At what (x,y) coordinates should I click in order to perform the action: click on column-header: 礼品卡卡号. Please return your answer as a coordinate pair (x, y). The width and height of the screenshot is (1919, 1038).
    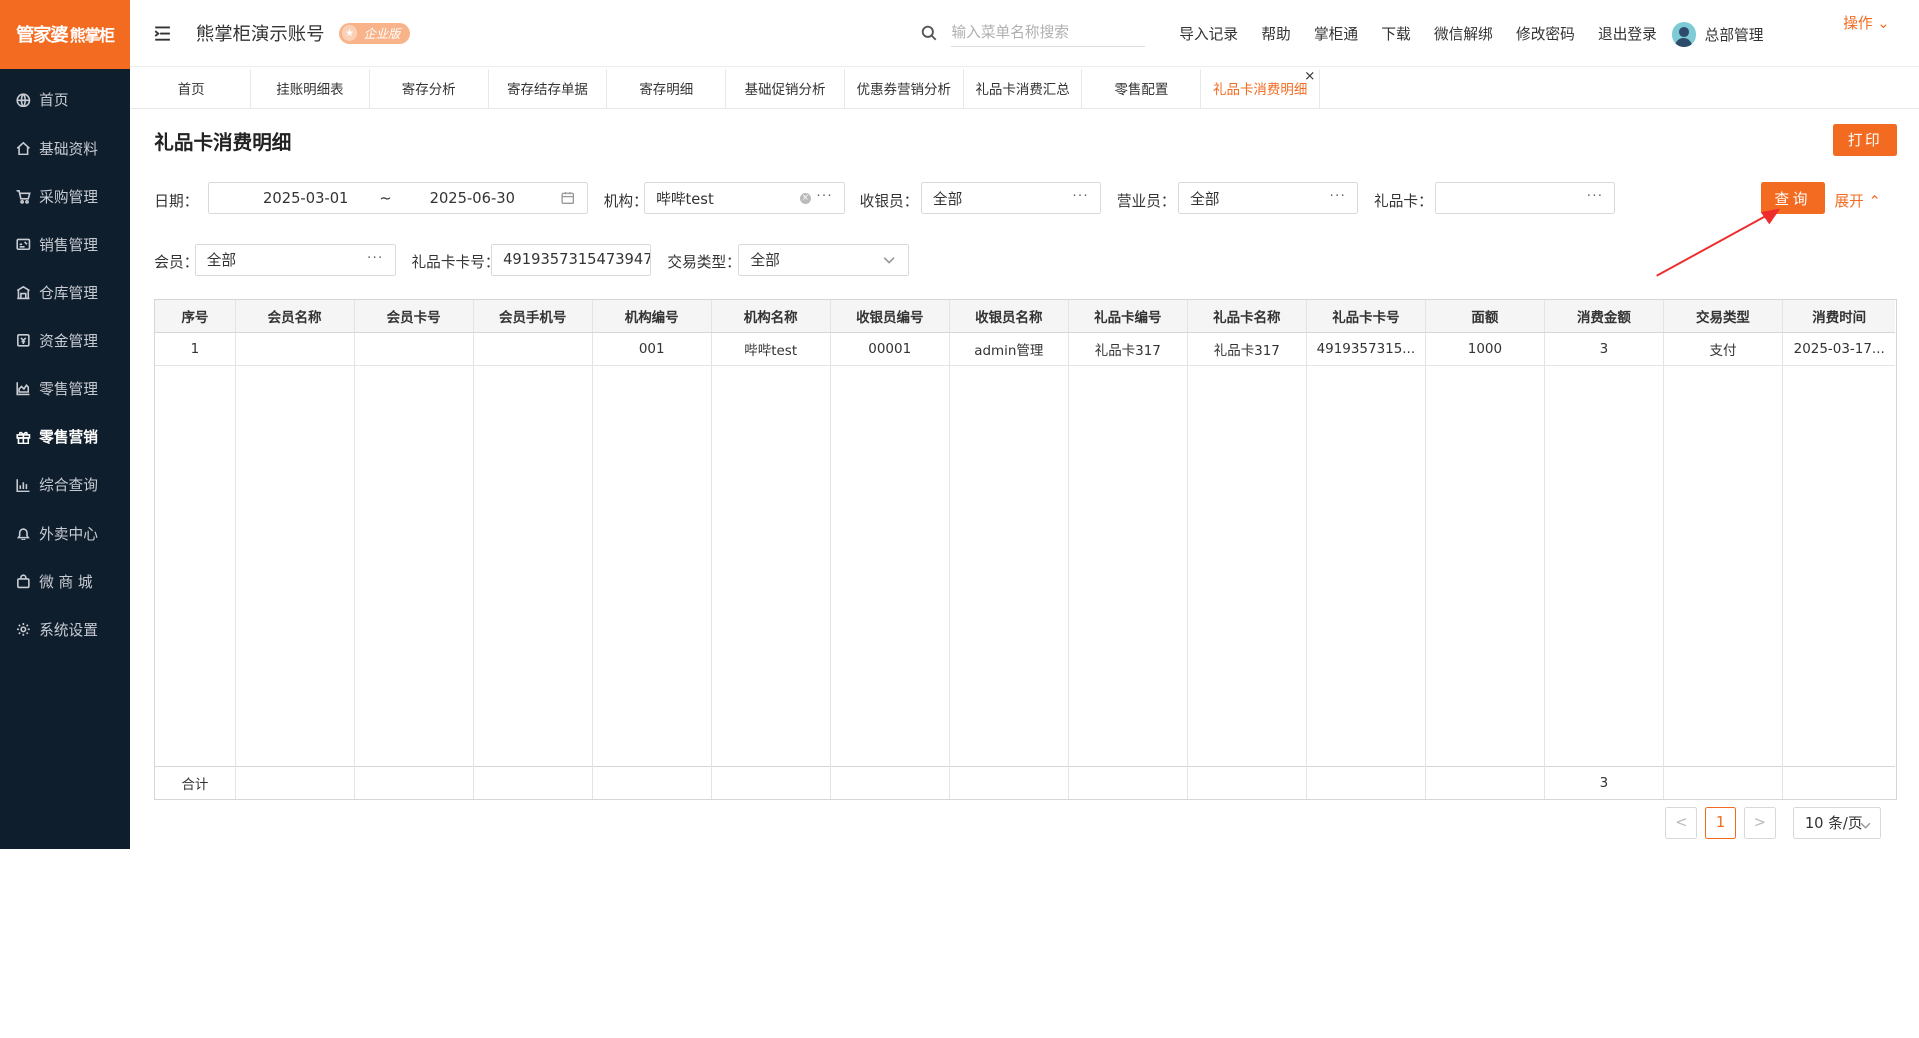
    Looking at the image, I should click on (1366, 316).